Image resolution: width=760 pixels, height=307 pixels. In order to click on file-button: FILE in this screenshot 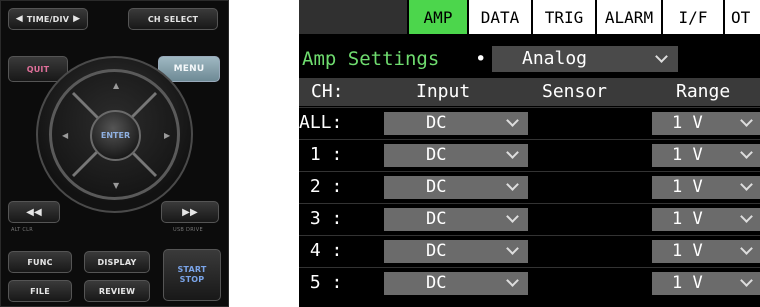, I will do `click(40, 291)`.